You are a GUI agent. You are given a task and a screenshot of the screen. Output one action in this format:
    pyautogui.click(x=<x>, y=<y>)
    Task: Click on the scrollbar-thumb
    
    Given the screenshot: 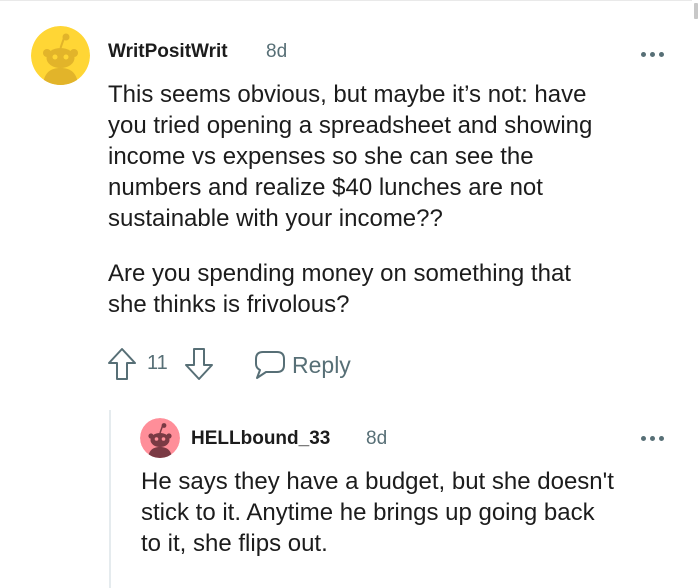 What is the action you would take?
    pyautogui.click(x=696, y=11)
    